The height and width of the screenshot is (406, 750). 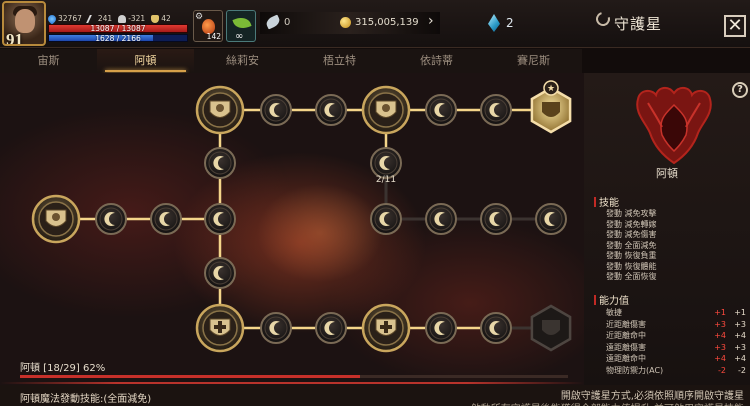 I want to click on guardian-tabs: 宙斯 阿頓 絲莉安 梧立特 依詩蒂 賽尼斯, so click(x=291, y=61).